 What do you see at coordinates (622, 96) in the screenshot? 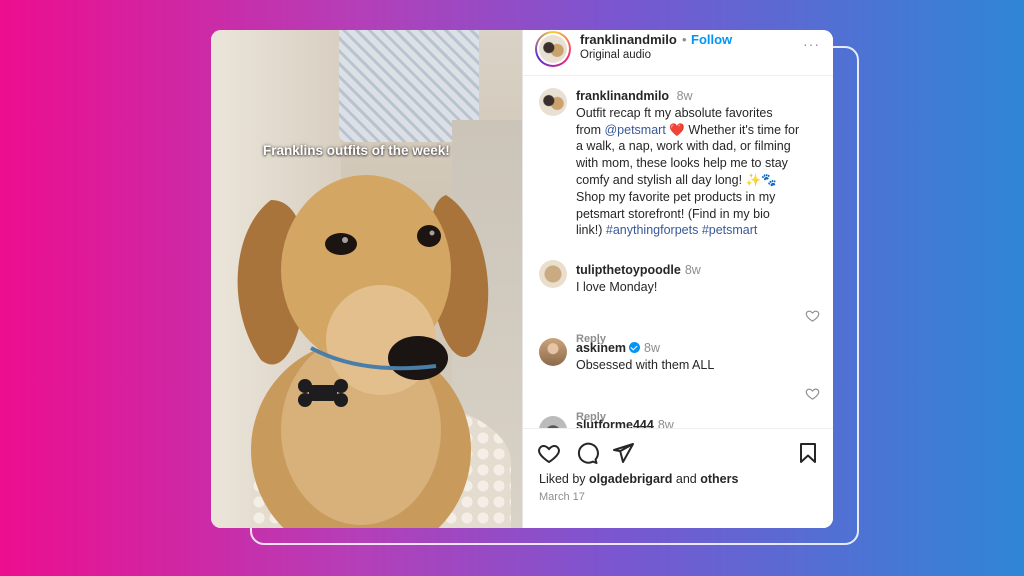
I see `caption-username: franklinandmilo` at bounding box center [622, 96].